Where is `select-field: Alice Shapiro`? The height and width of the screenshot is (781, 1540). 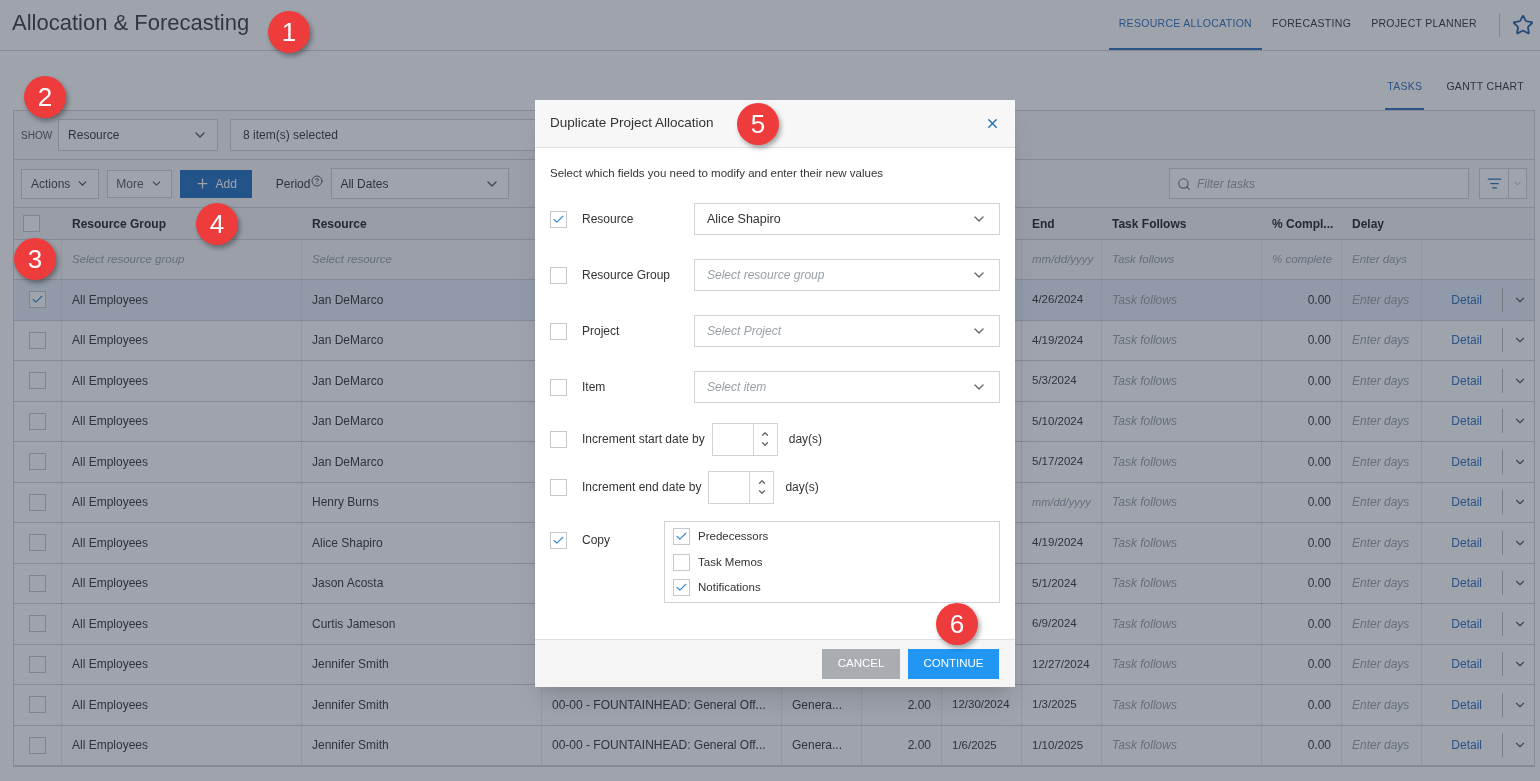 select-field: Alice Shapiro is located at coordinates (847, 219).